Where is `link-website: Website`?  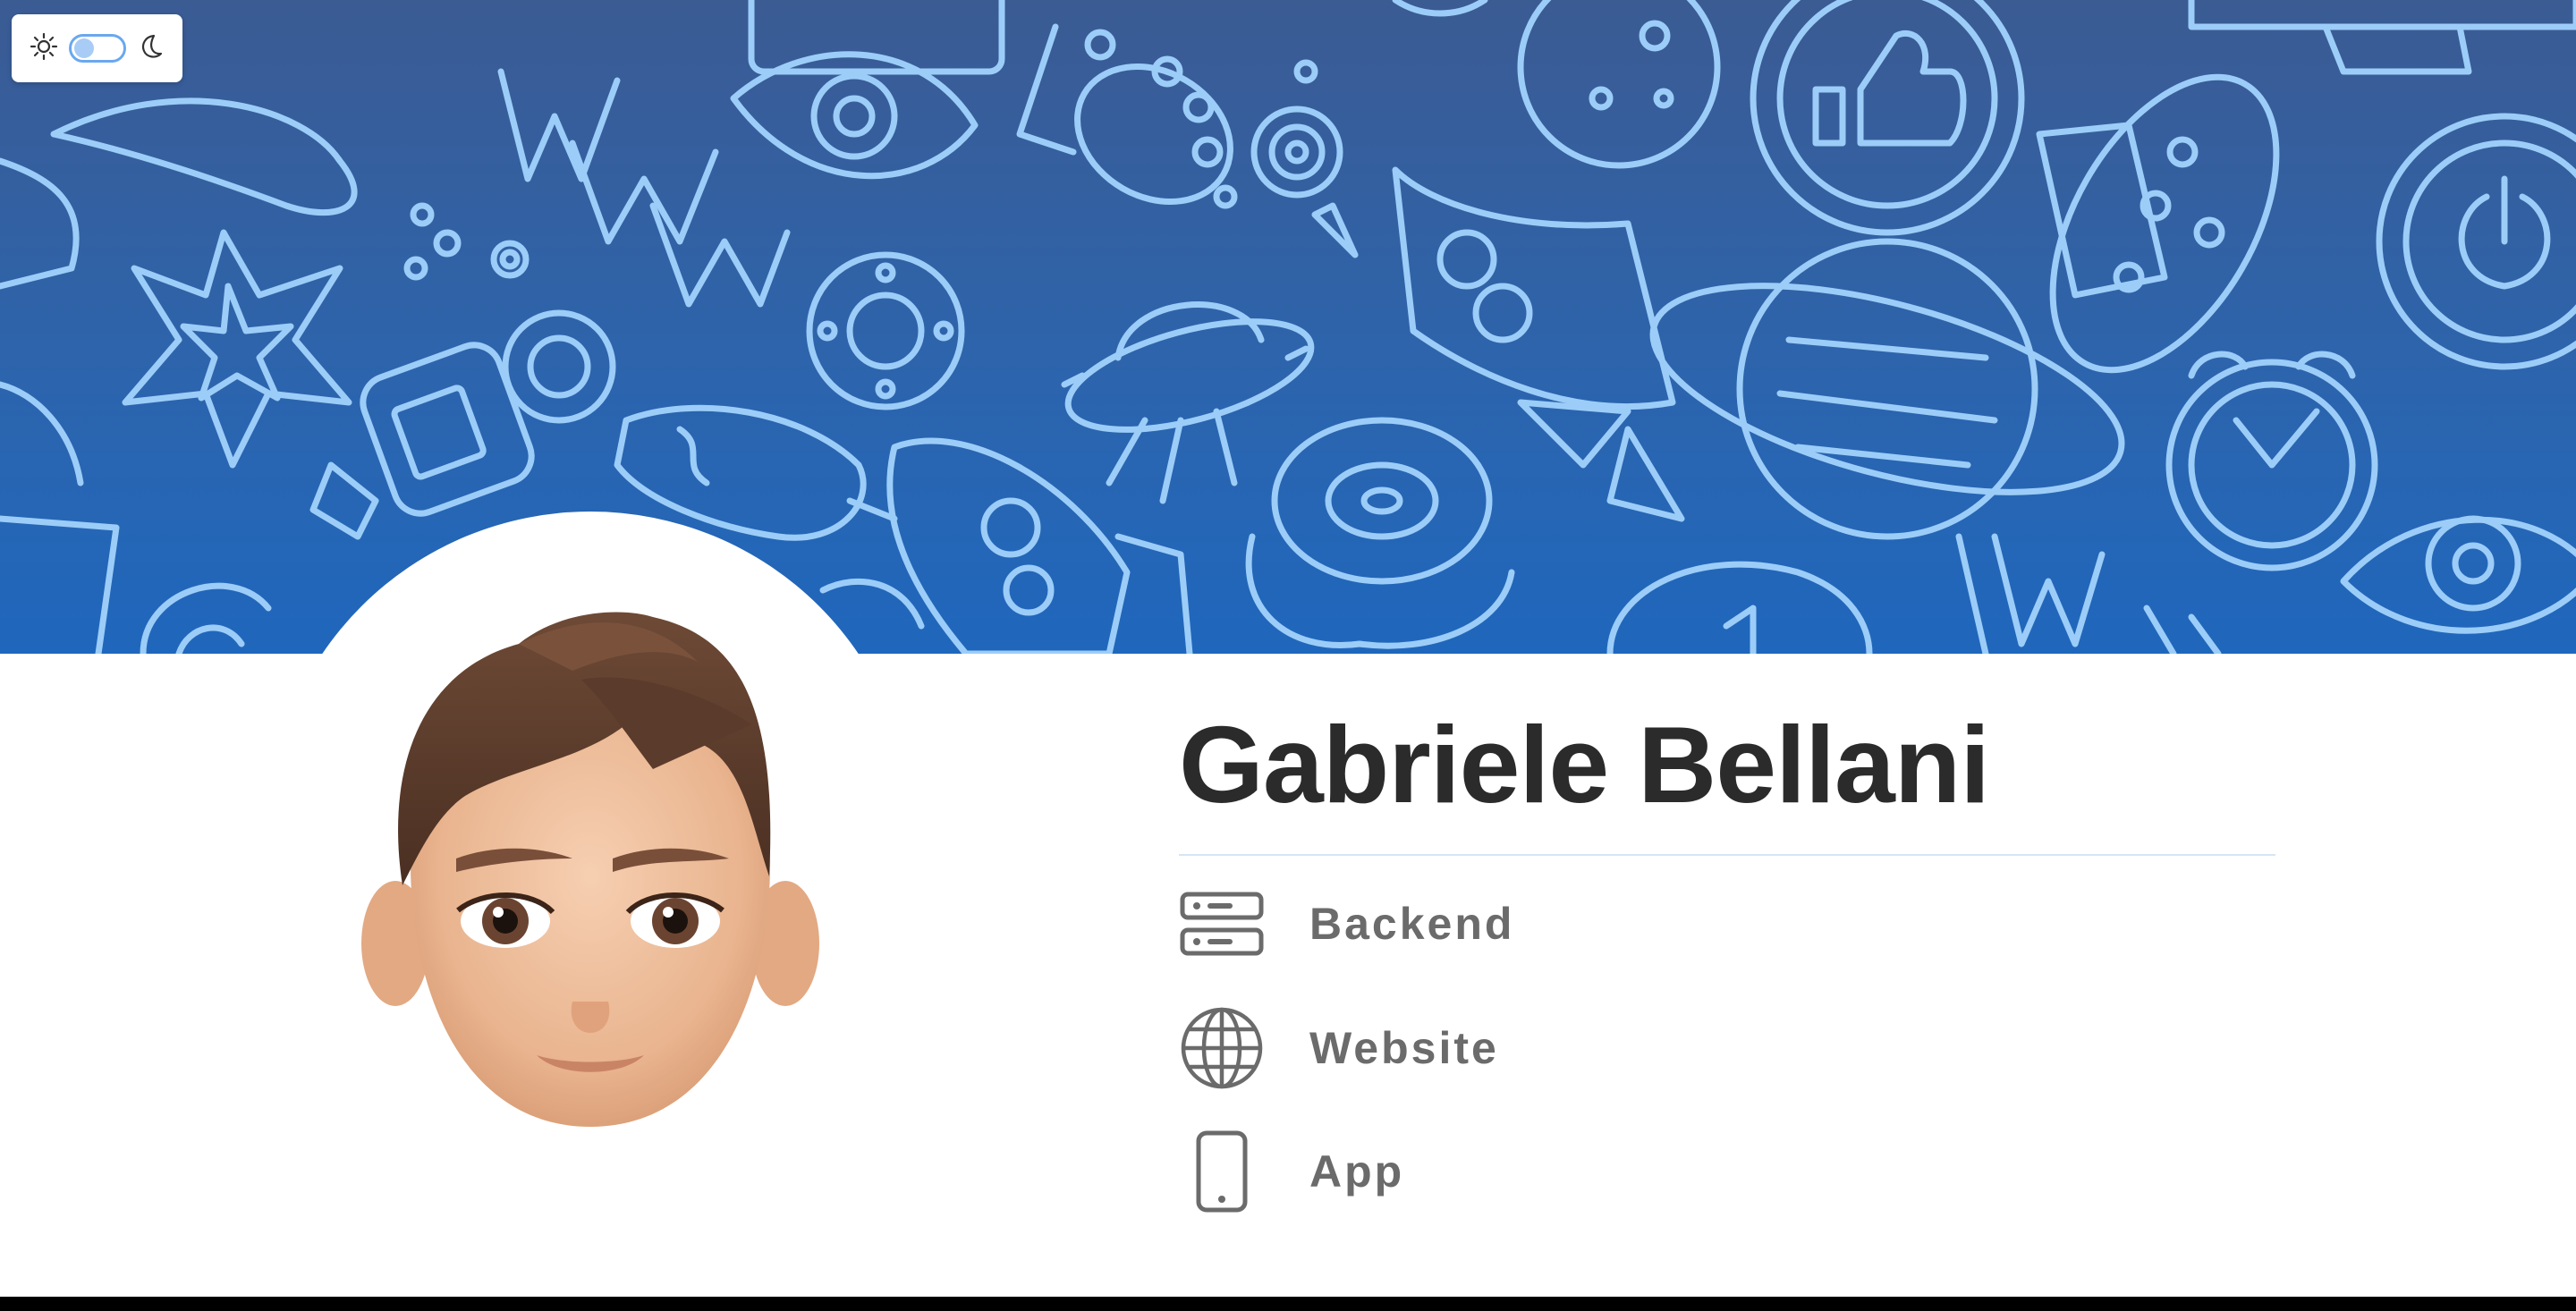 link-website: Website is located at coordinates (1339, 1048).